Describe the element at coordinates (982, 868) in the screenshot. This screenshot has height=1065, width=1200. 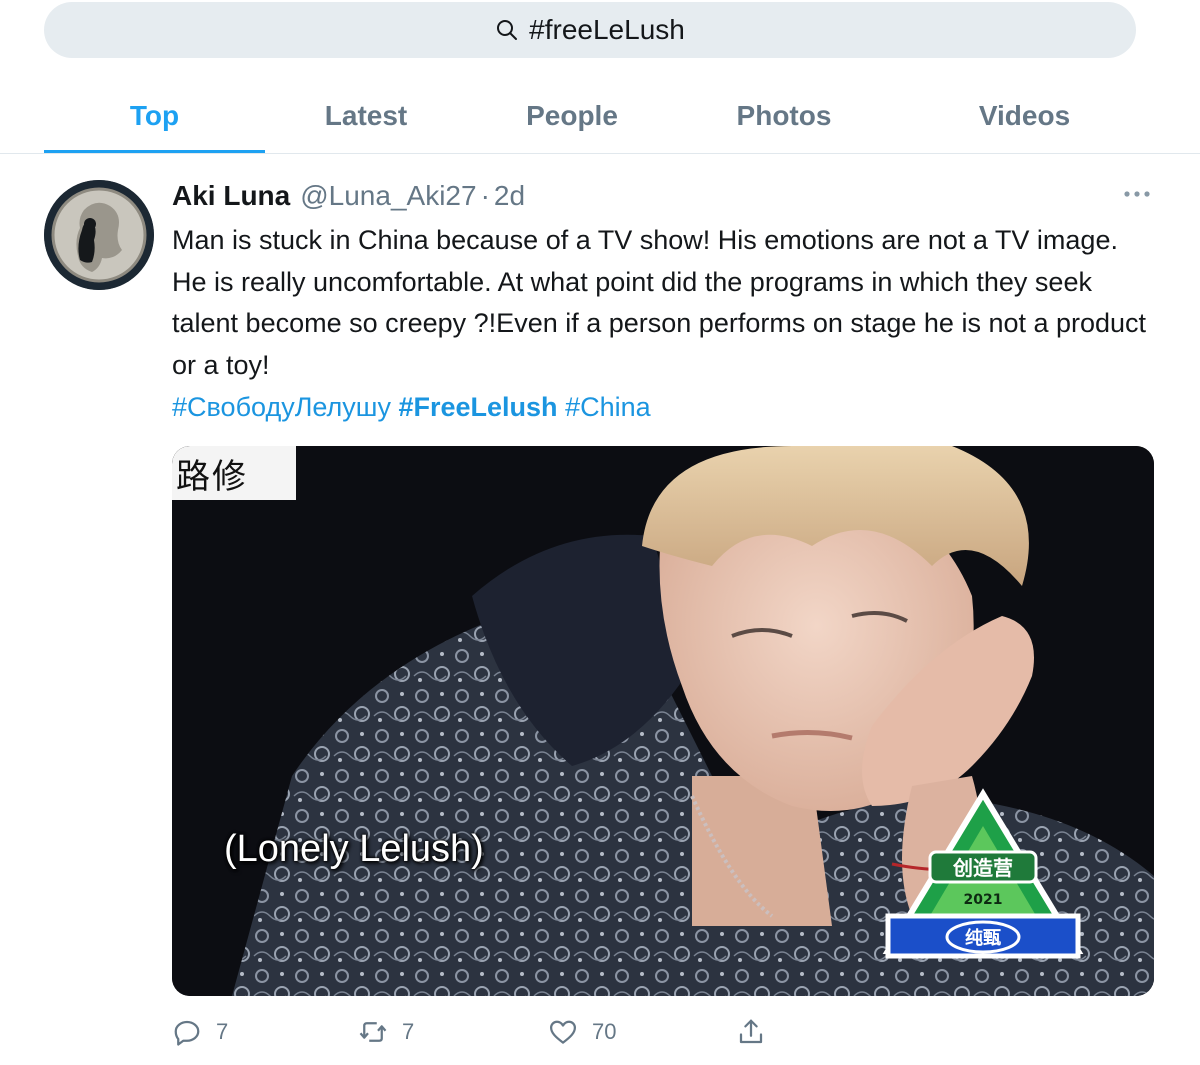
I see `show-logo-text: 创造营` at that location.